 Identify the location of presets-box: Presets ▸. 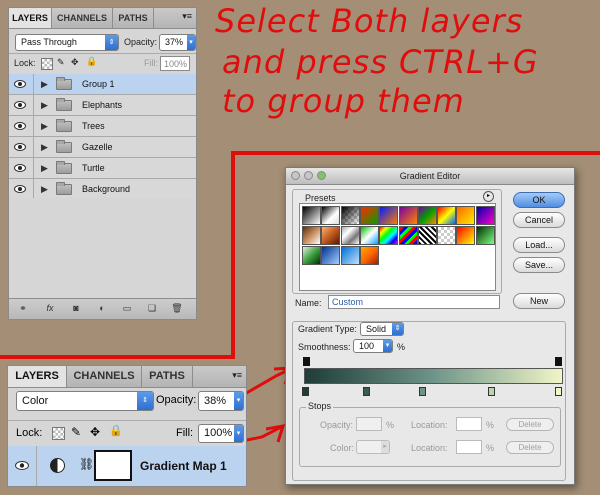
(397, 241).